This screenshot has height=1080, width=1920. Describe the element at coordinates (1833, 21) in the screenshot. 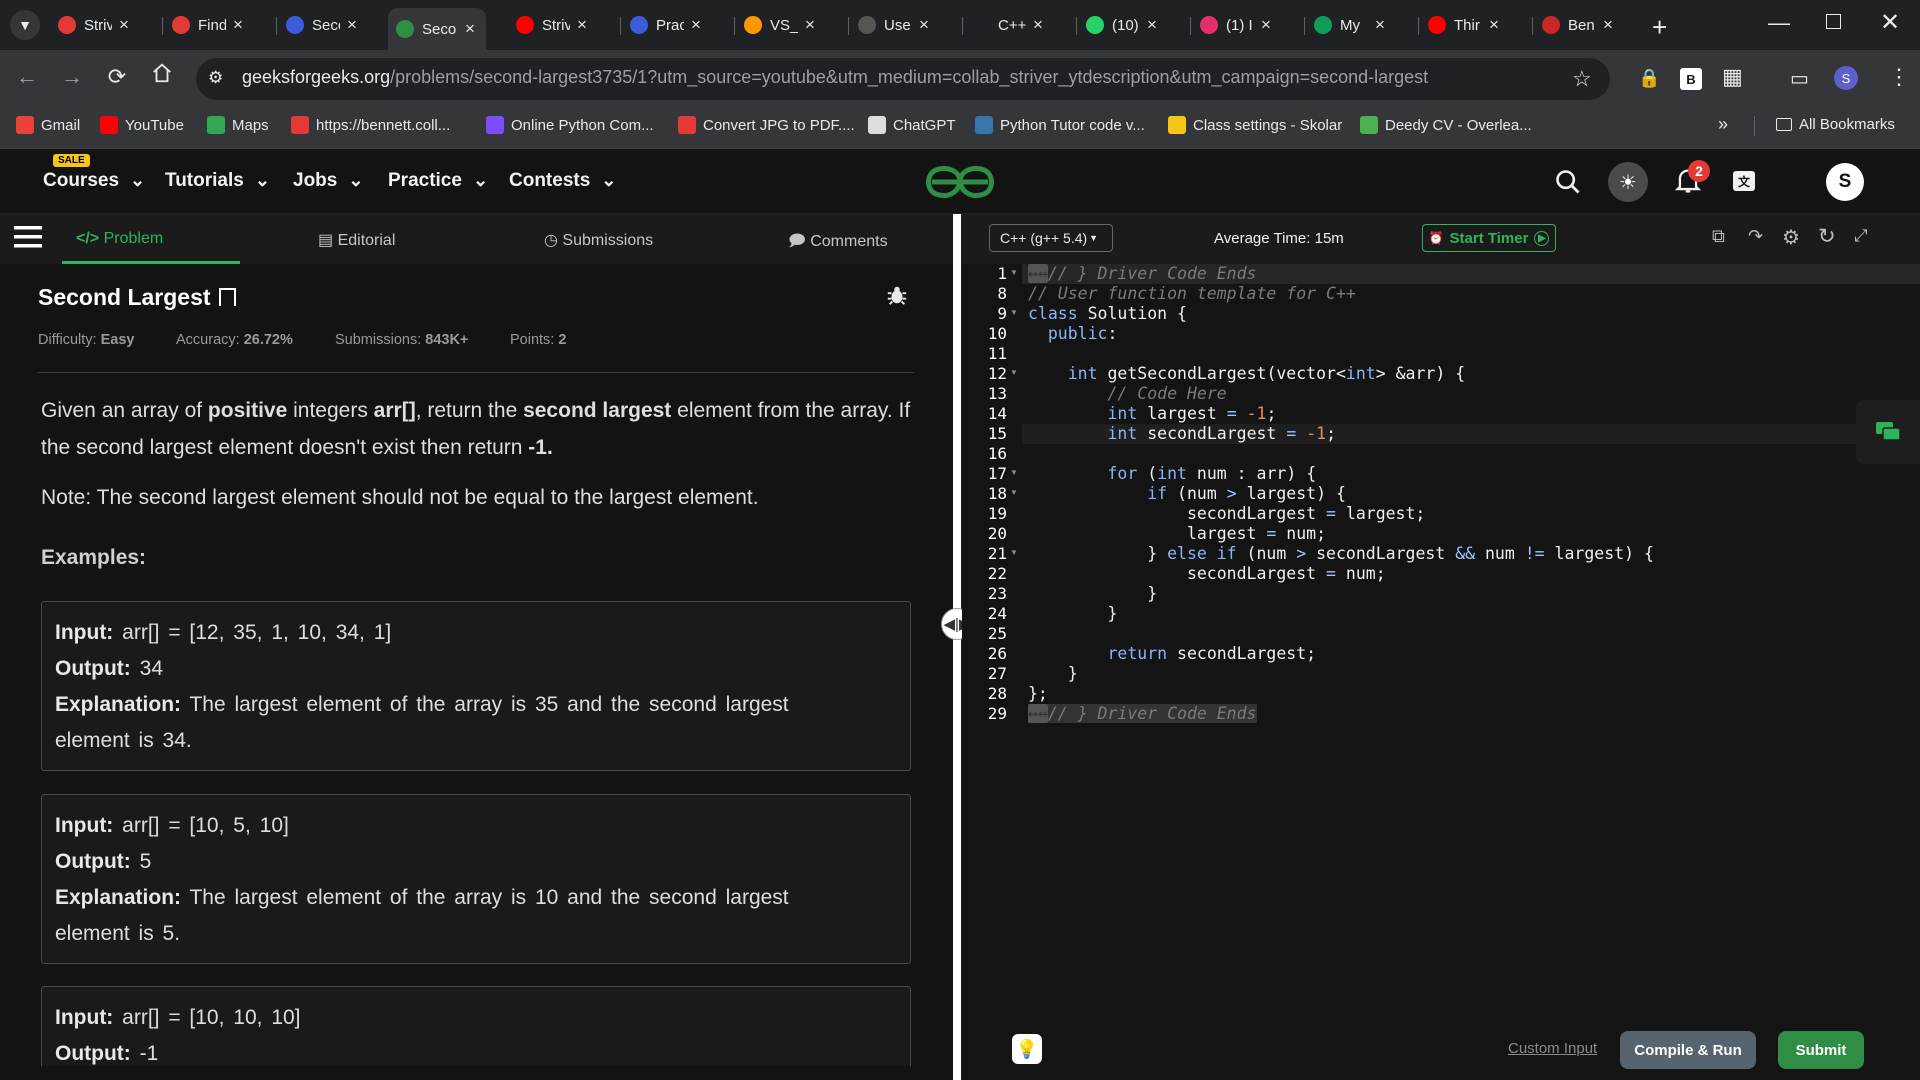

I see `restore-button` at that location.